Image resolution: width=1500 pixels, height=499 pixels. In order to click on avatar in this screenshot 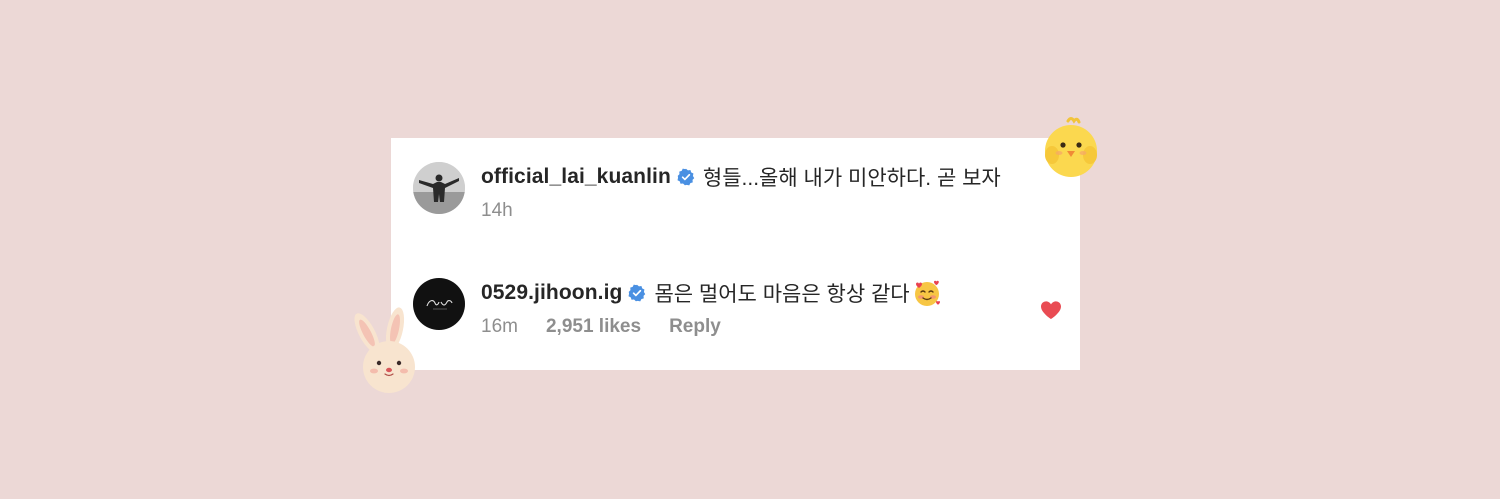, I will do `click(439, 188)`.